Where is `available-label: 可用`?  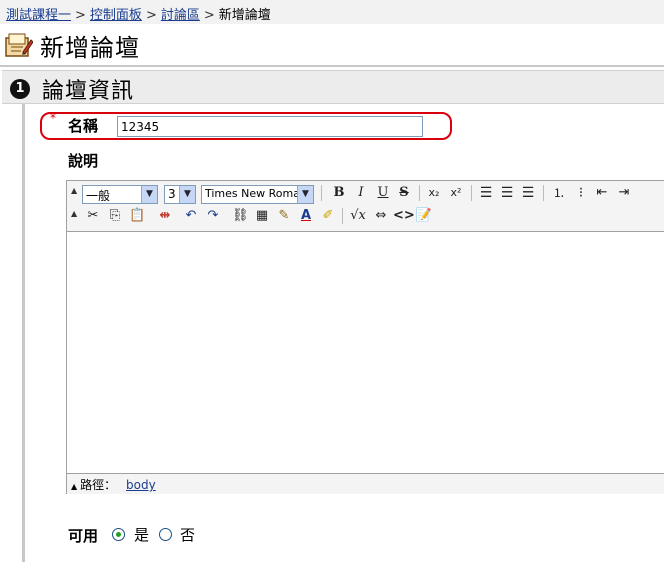 available-label: 可用 is located at coordinates (83, 536).